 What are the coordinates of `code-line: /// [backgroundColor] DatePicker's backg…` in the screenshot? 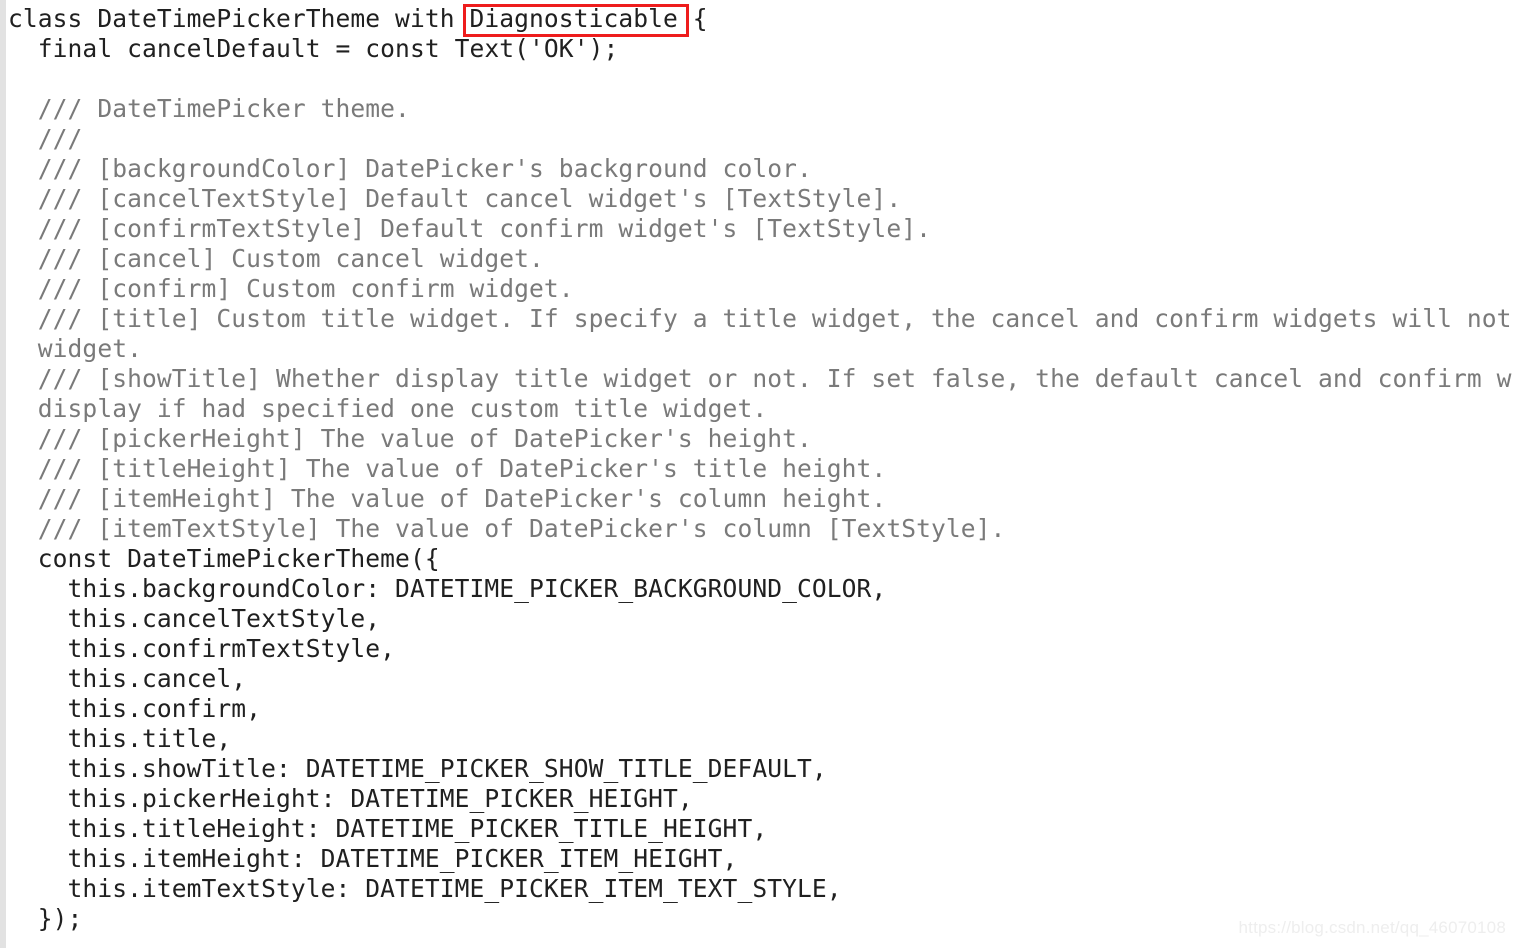 It's located at (410, 168).